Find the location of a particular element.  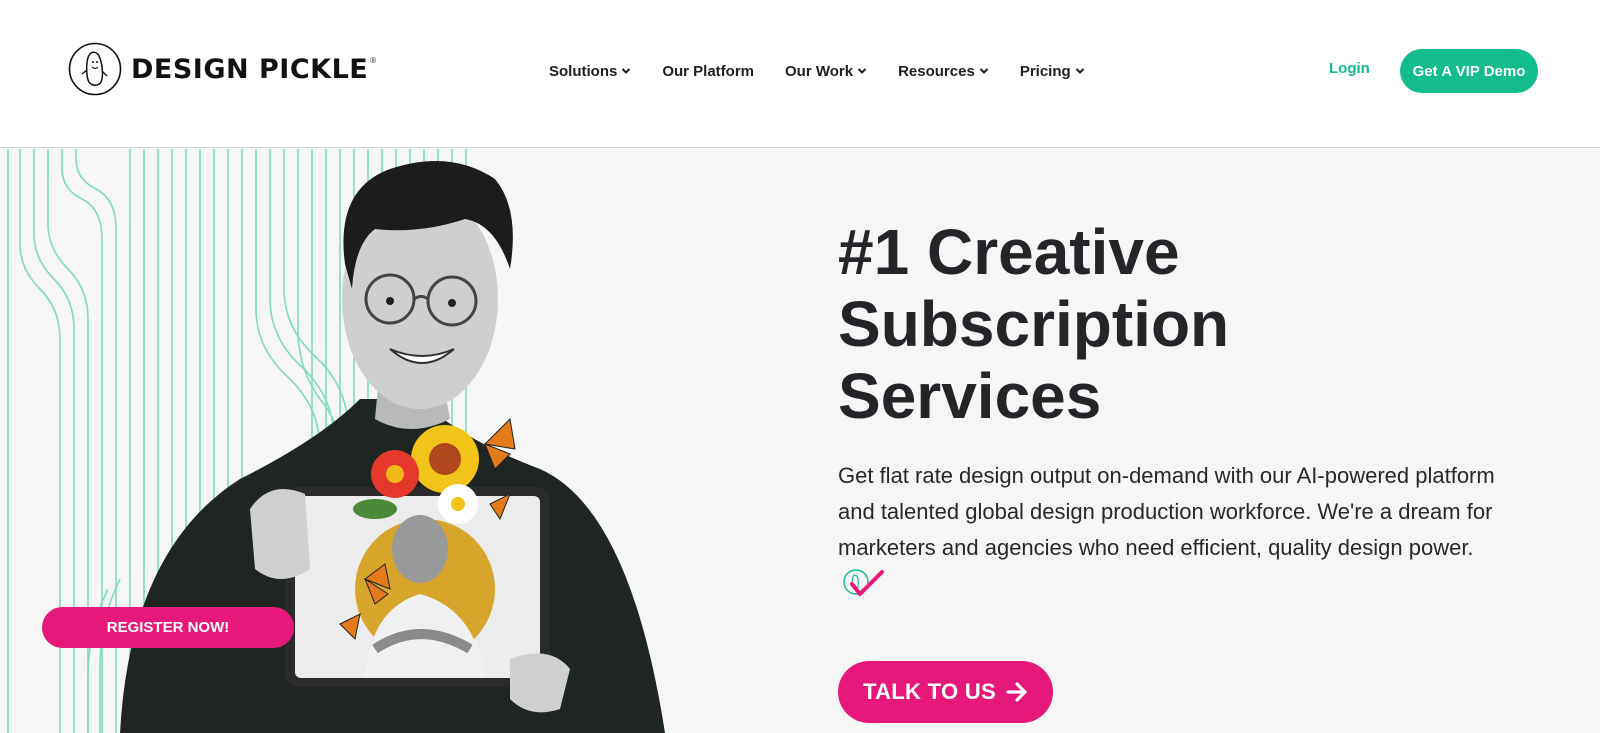

brand-name: DESIGN PICKLE is located at coordinates (250, 69).